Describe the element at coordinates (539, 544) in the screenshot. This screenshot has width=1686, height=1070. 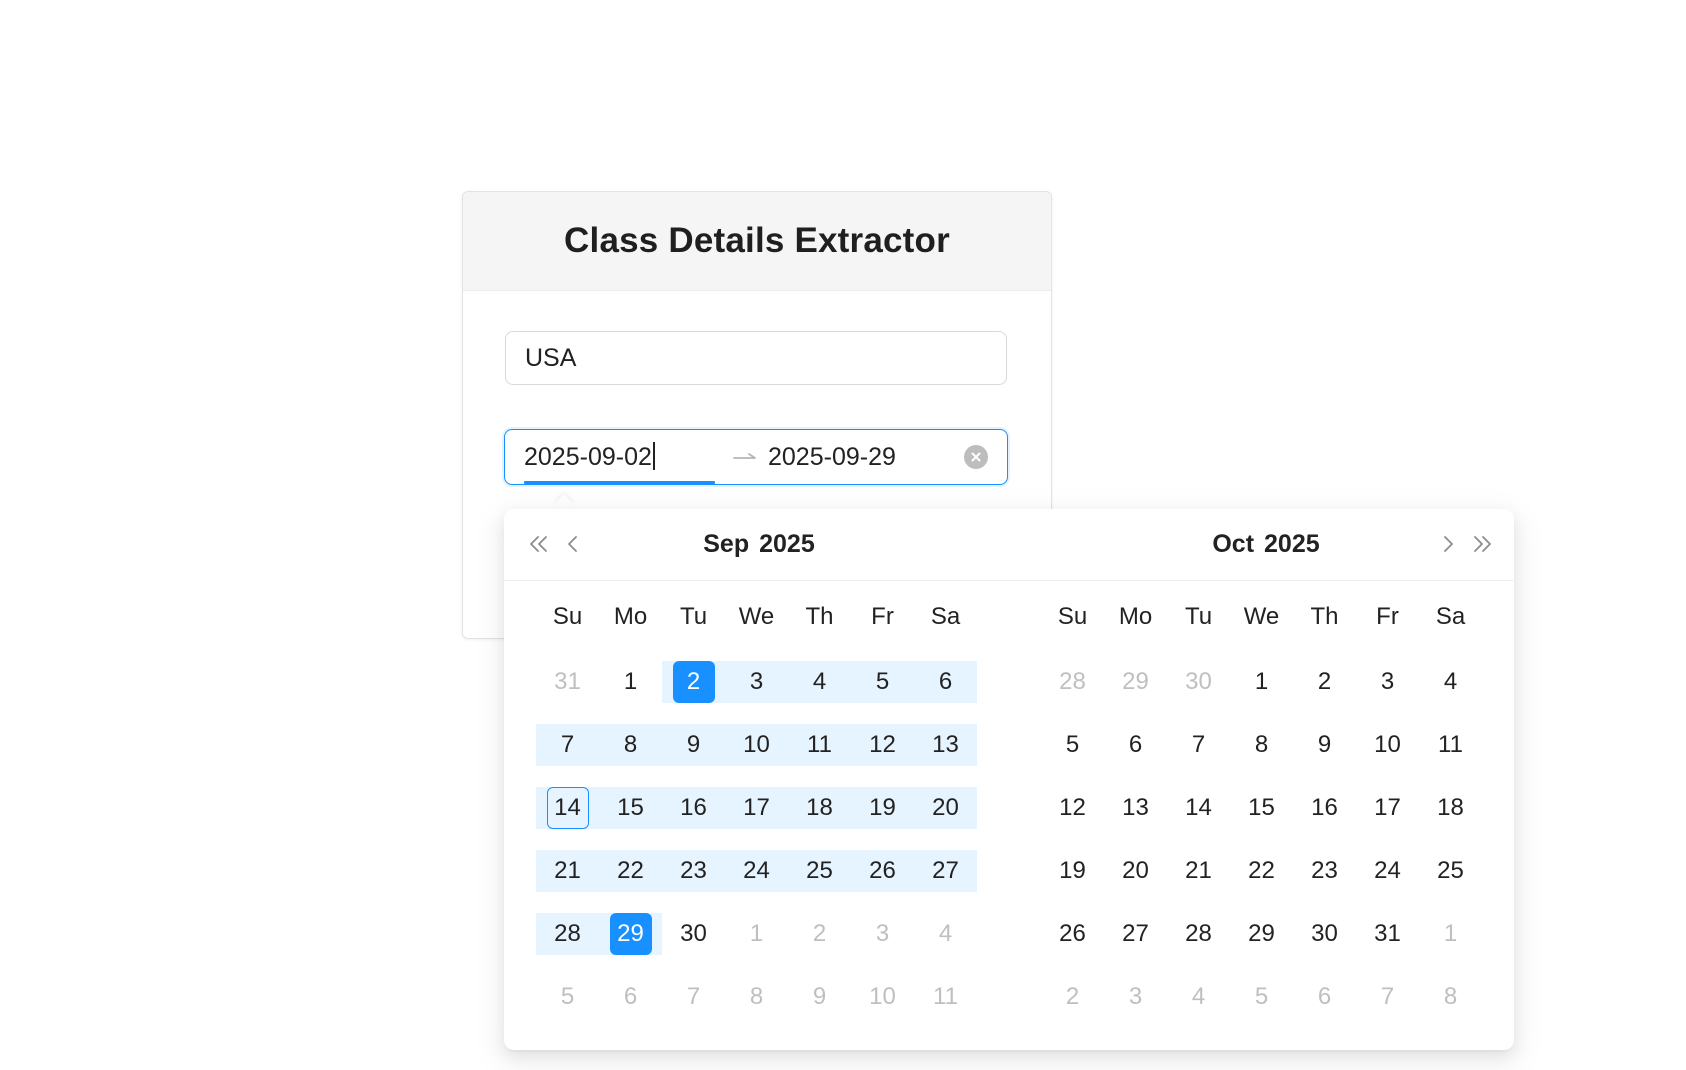
I see `double-chevron-left-icon` at that location.